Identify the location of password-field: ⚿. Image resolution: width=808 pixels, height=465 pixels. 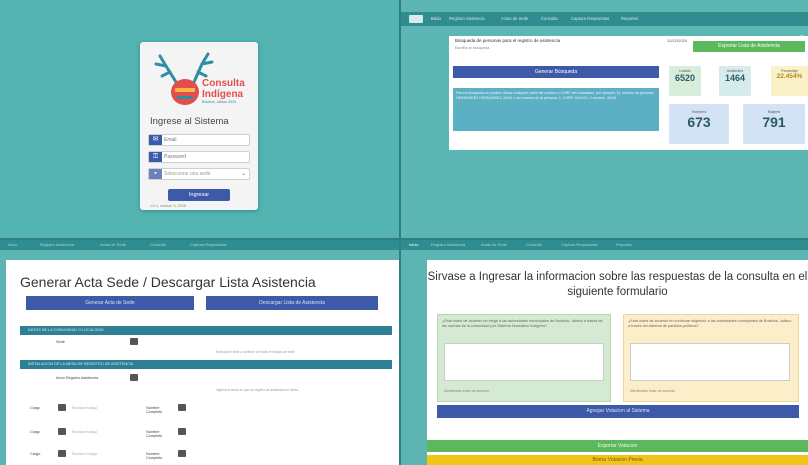
(199, 157).